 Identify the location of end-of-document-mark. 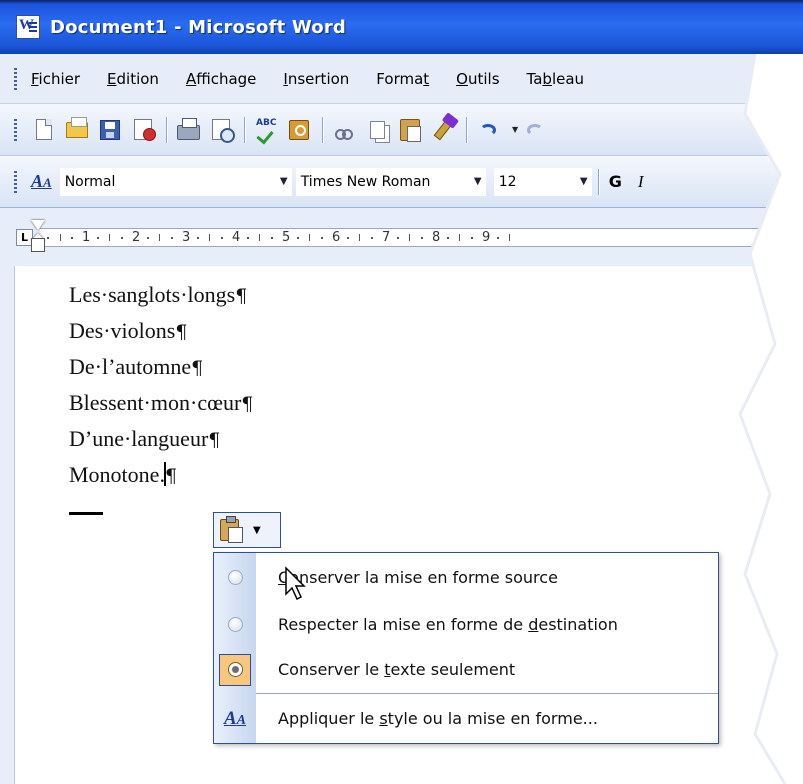
(86, 513).